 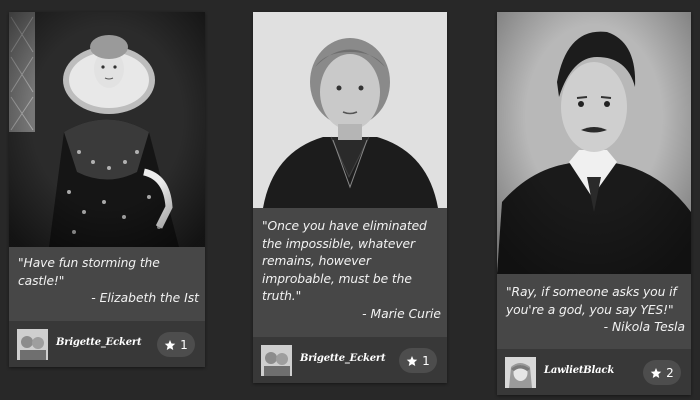 I want to click on username-link: LawlietBlack, so click(x=579, y=370).